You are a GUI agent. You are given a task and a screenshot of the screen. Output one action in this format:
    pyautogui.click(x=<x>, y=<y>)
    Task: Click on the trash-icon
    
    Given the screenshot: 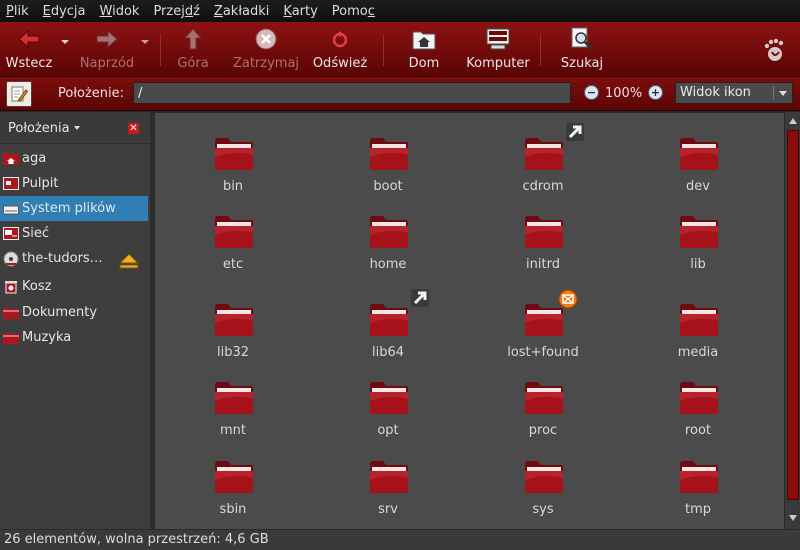 What is the action you would take?
    pyautogui.click(x=11, y=287)
    